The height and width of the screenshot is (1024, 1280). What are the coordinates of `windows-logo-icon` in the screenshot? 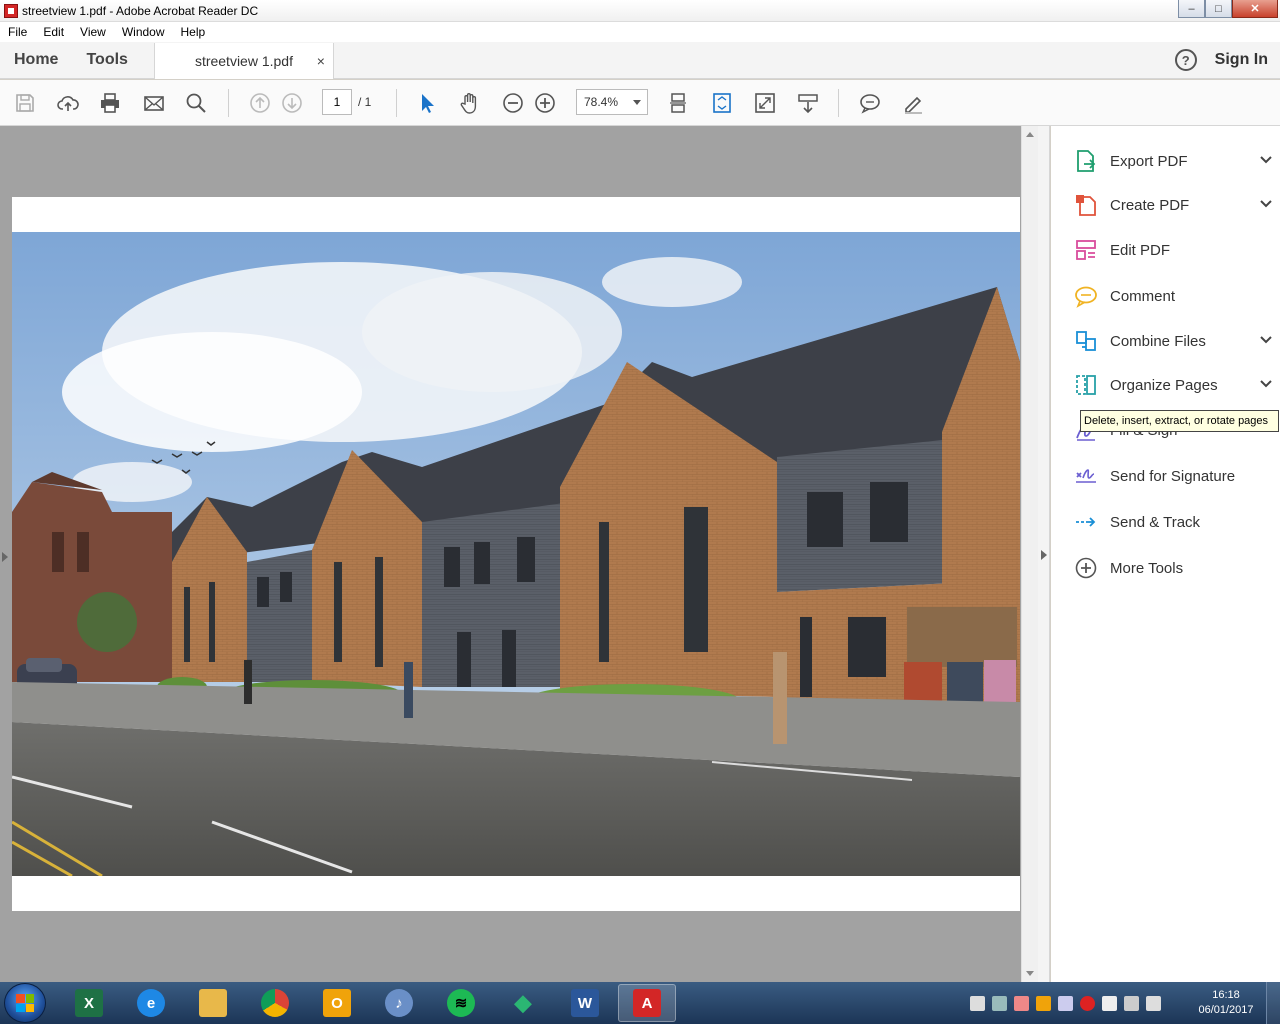 It's located at (25, 1003).